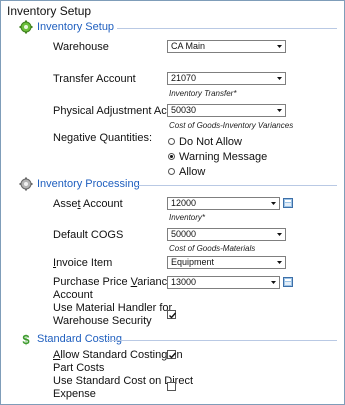 This screenshot has width=345, height=405. What do you see at coordinates (171, 156) in the screenshot?
I see `radio-circle-selected` at bounding box center [171, 156].